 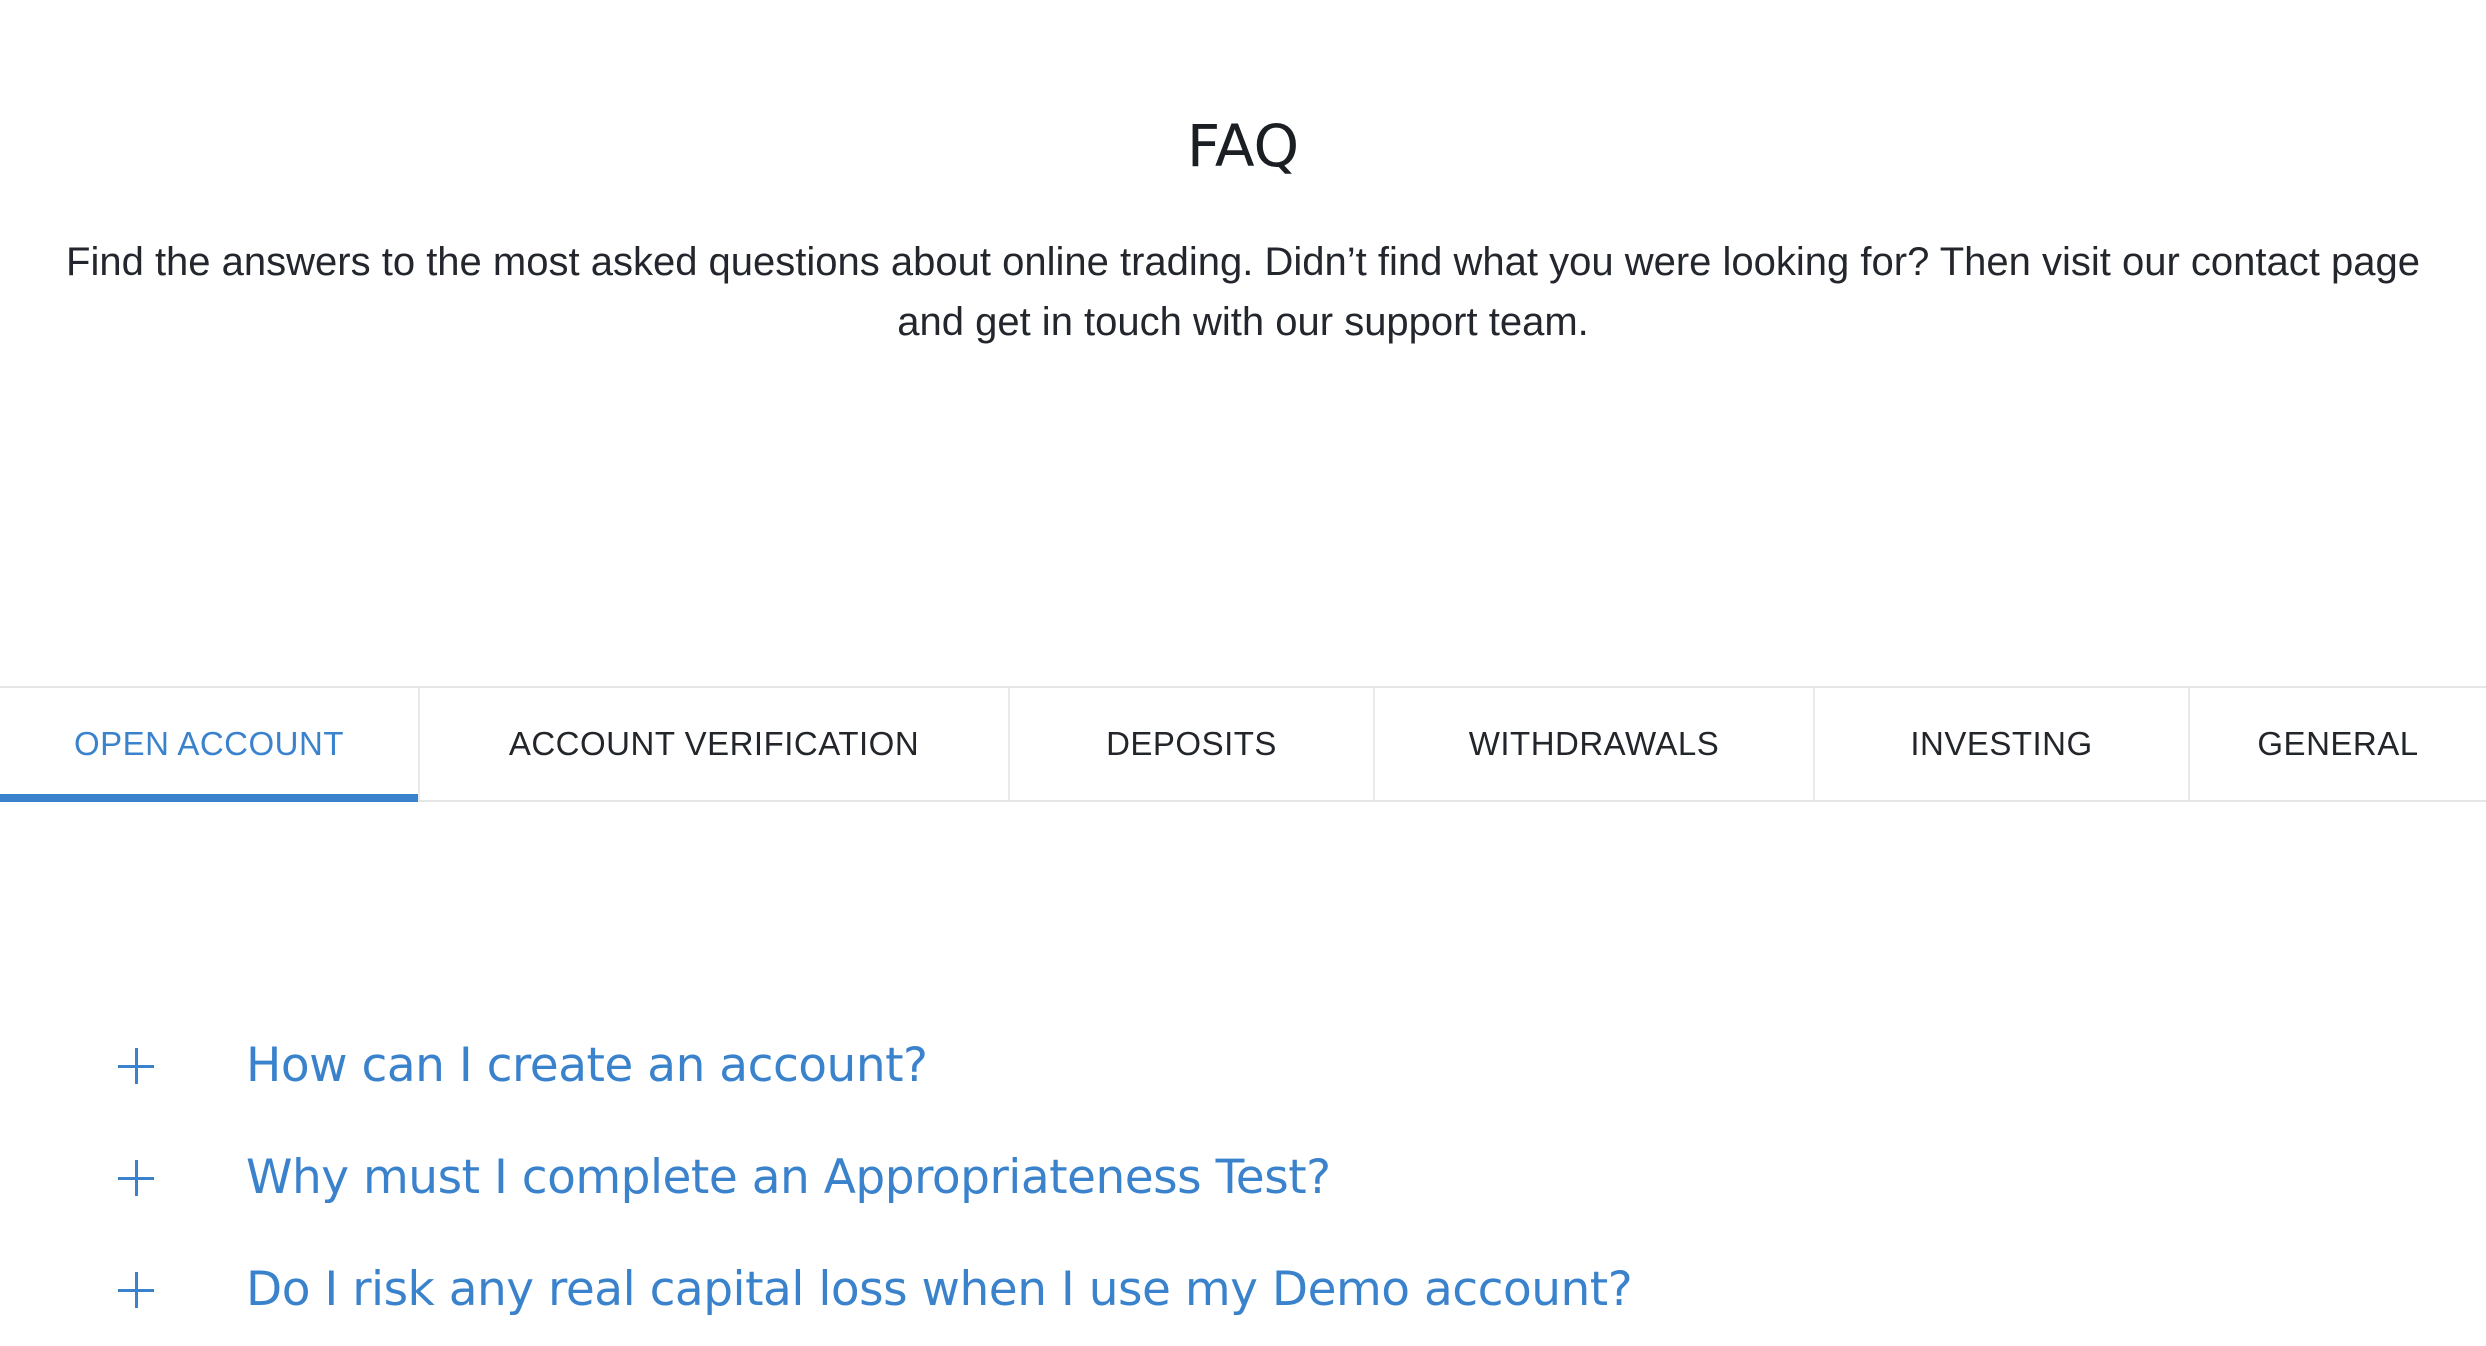 What do you see at coordinates (715, 744) in the screenshot?
I see `tab-account-verification: ACCOUNT VERIFICATION` at bounding box center [715, 744].